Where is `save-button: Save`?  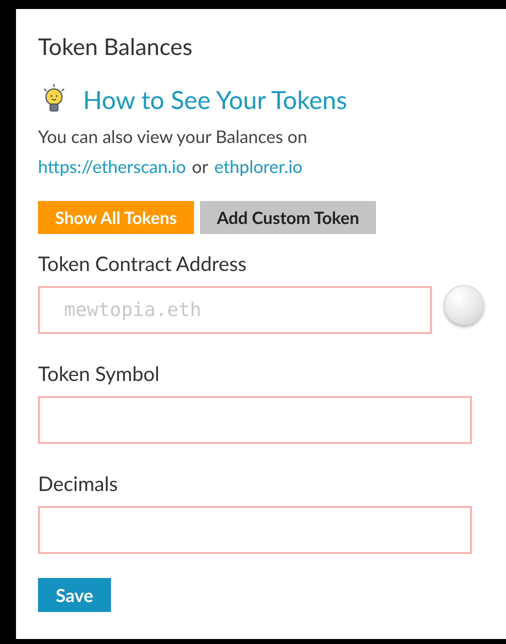
save-button: Save is located at coordinates (74, 595).